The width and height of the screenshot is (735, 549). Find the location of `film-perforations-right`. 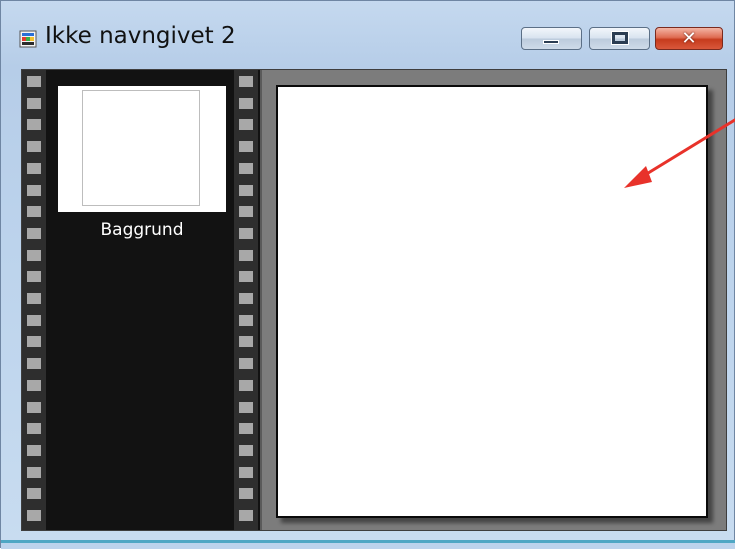

film-perforations-right is located at coordinates (246, 300).